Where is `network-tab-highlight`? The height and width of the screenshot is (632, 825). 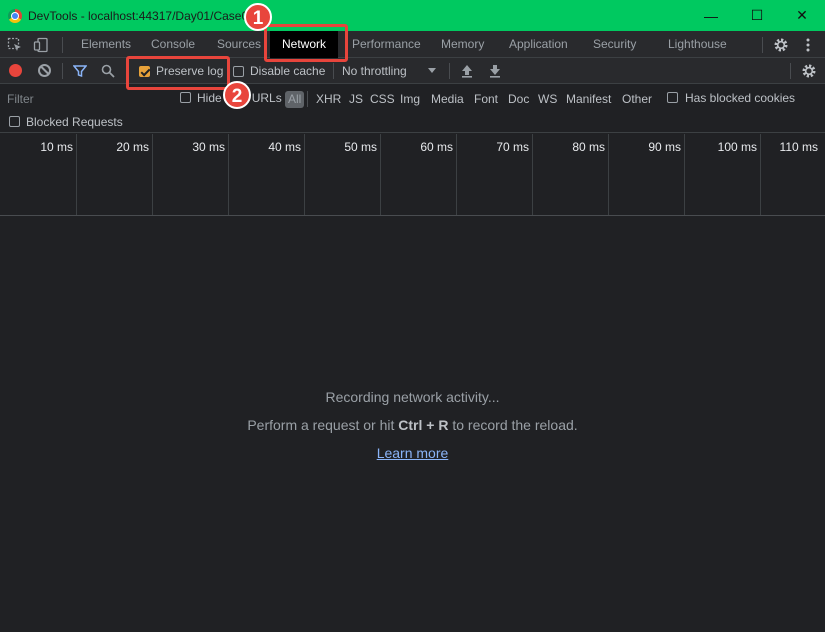 network-tab-highlight is located at coordinates (306, 43).